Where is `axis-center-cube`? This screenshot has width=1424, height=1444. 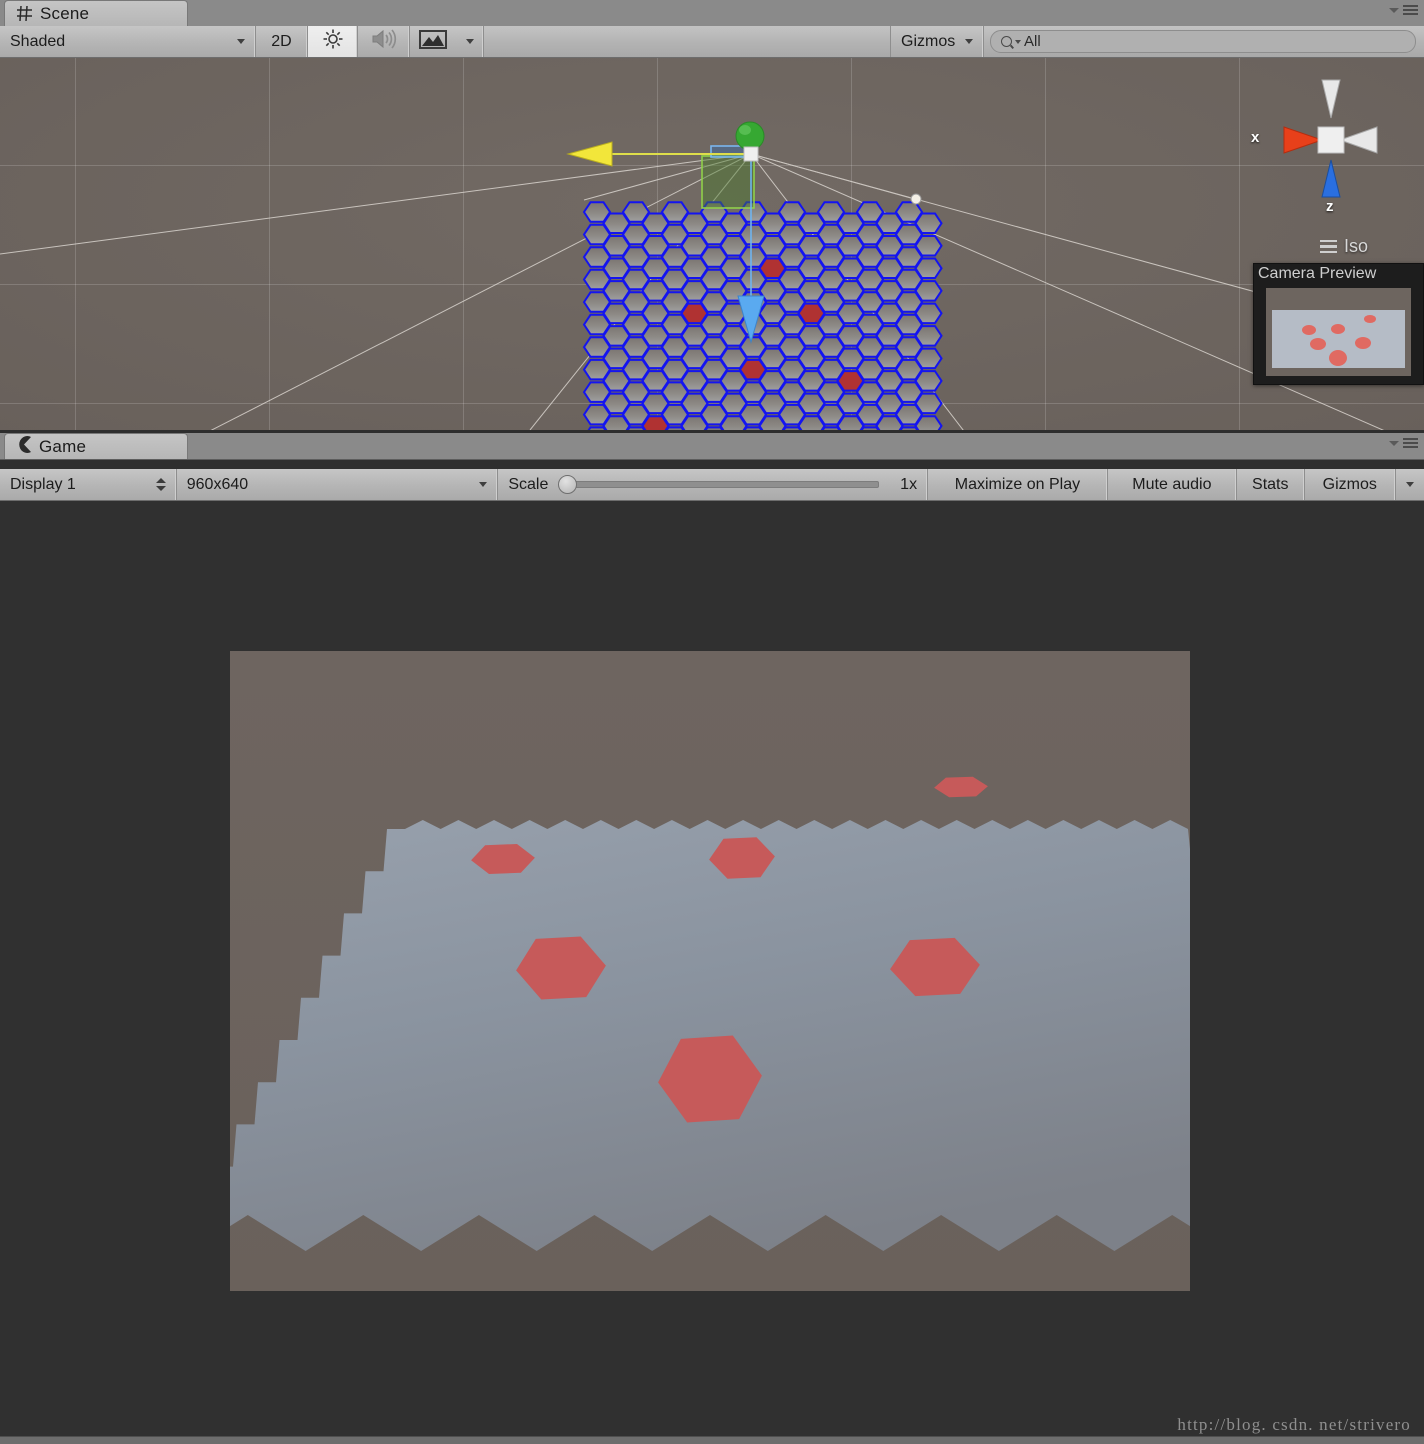 axis-center-cube is located at coordinates (1331, 140).